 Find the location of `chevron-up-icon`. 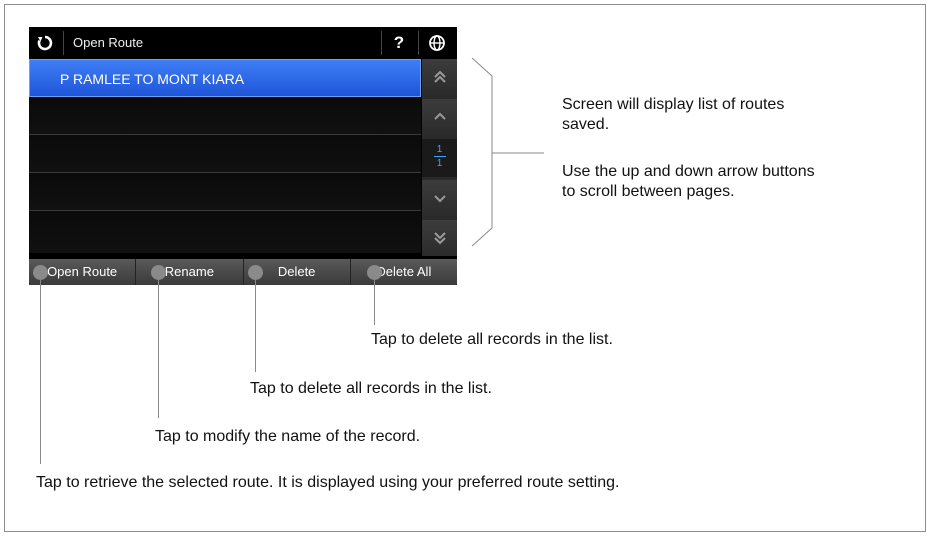

chevron-up-icon is located at coordinates (439, 117).